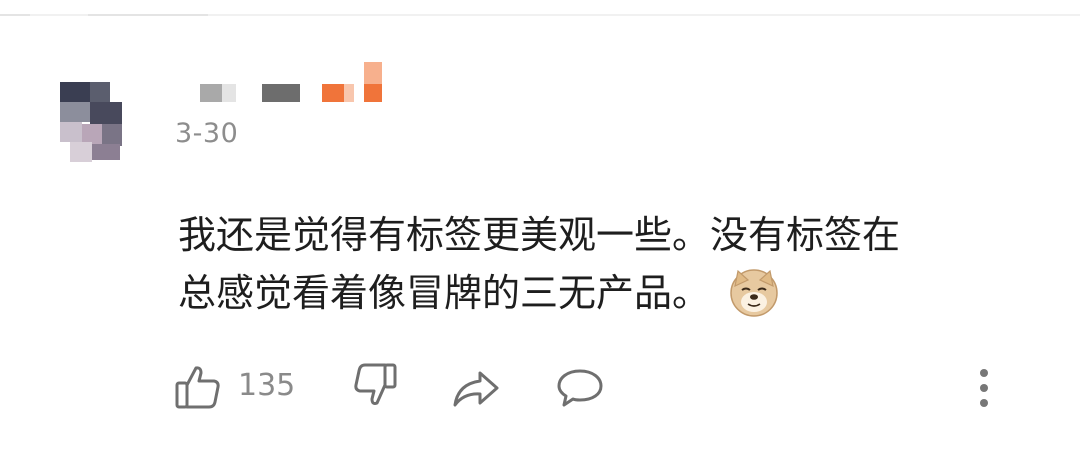  I want to click on vertical-ellipsis-icon, so click(984, 388).